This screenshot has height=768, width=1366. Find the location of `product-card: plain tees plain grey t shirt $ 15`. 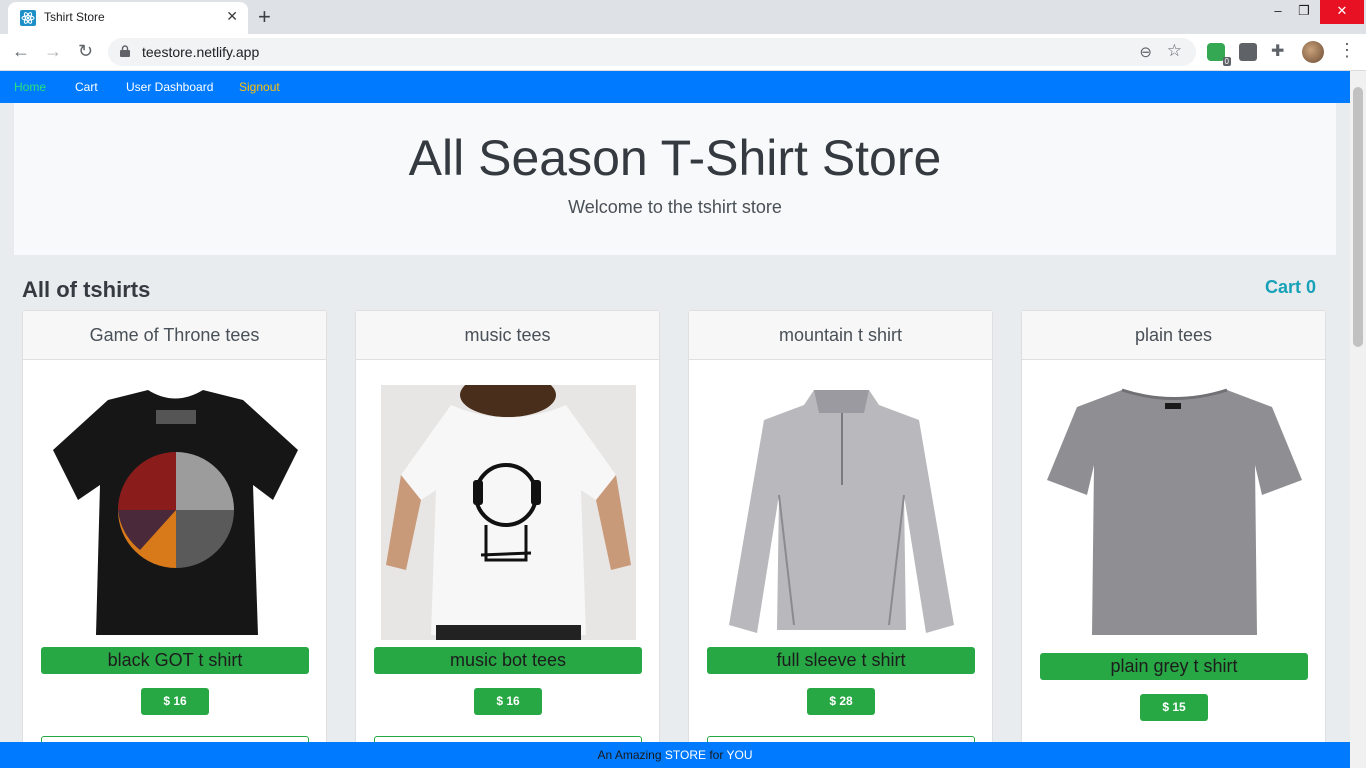

product-card: plain tees plain grey t shirt $ 15 is located at coordinates (1173, 539).